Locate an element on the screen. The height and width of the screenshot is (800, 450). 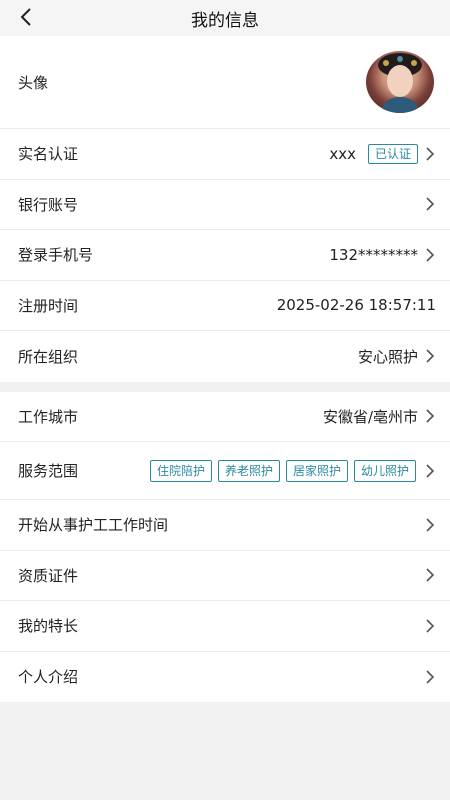
certificate-row: 资质证件 is located at coordinates (225, 575).